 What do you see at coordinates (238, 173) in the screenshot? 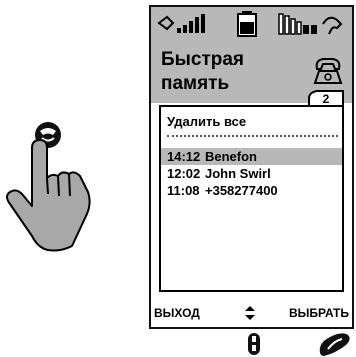
I see `item-name: John Swirl` at bounding box center [238, 173].